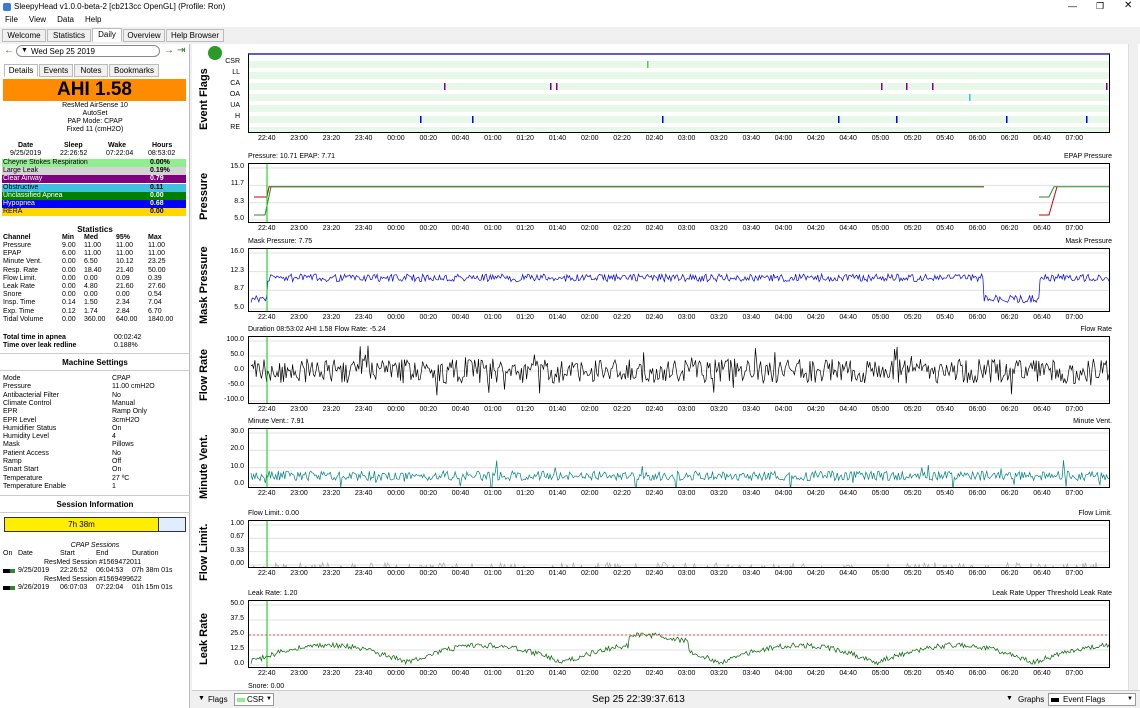  What do you see at coordinates (1031, 699) in the screenshot?
I see `graphs-label: Graphs` at bounding box center [1031, 699].